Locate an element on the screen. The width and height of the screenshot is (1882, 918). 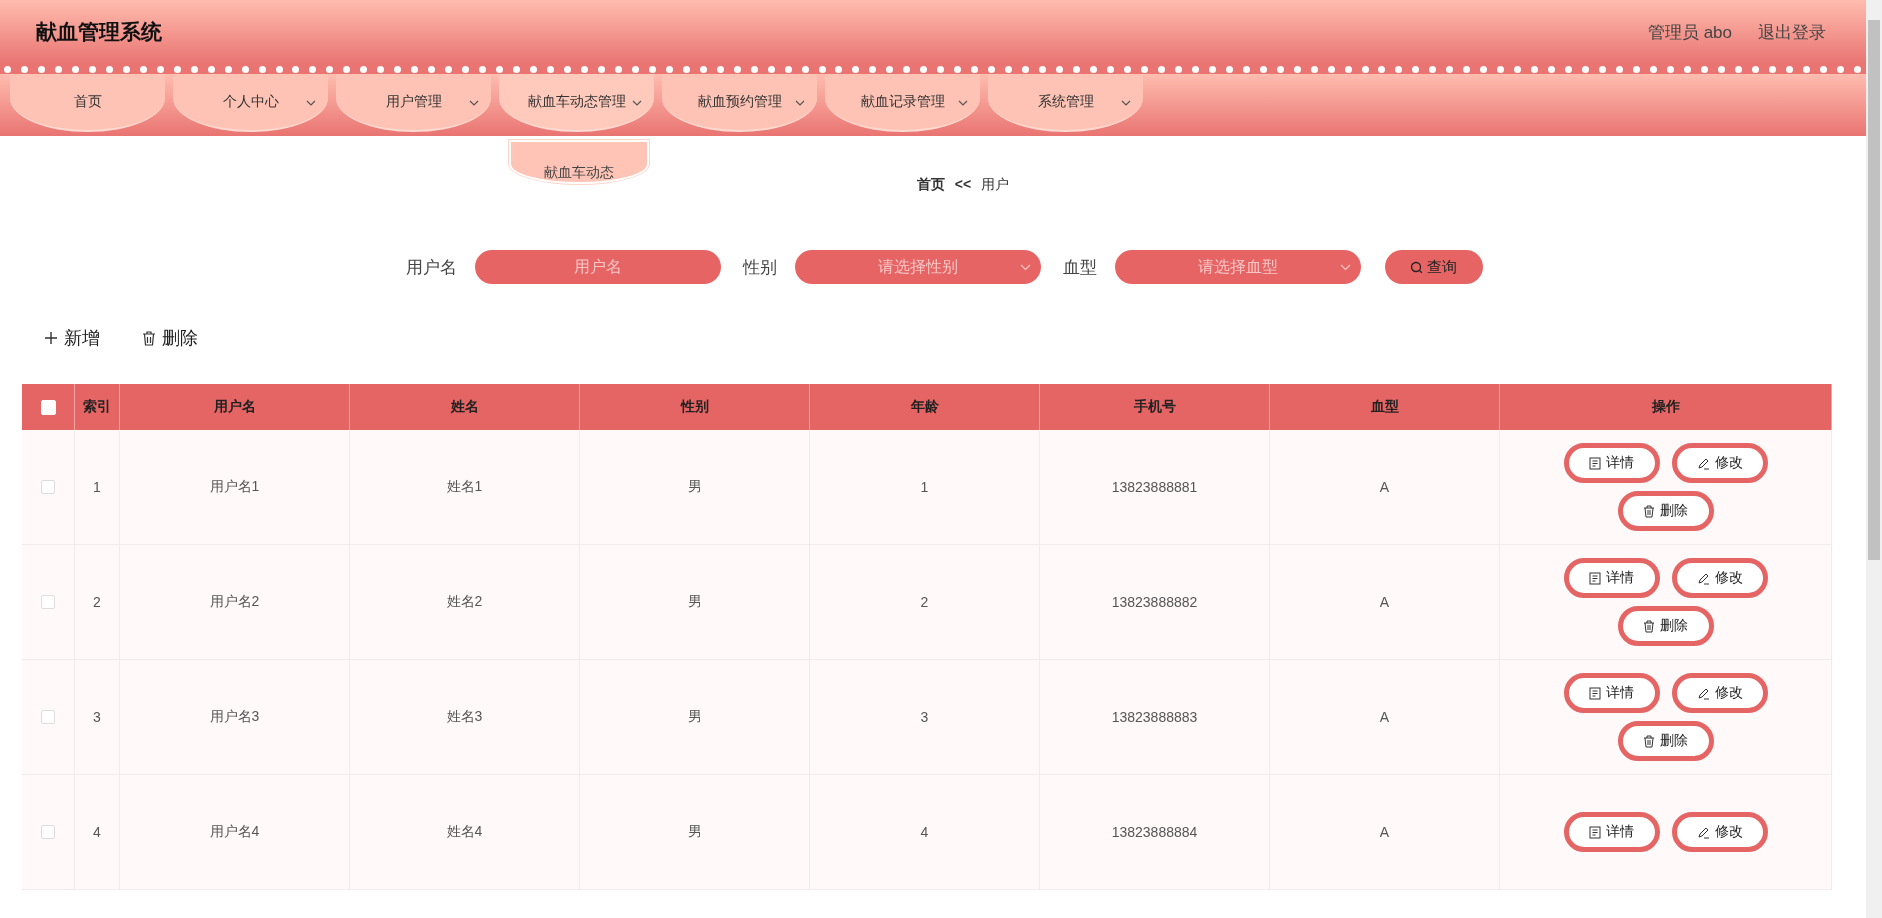
search-button: 查询 is located at coordinates (1433, 267).